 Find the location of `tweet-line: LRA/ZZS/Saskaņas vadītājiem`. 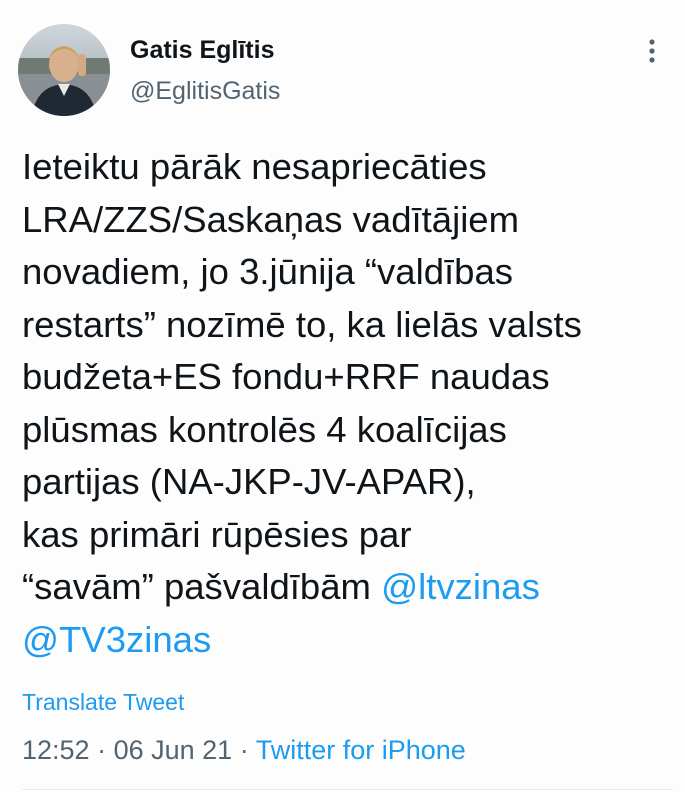

tweet-line: LRA/ZZS/Saskaņas vadītājiem is located at coordinates (271, 219).